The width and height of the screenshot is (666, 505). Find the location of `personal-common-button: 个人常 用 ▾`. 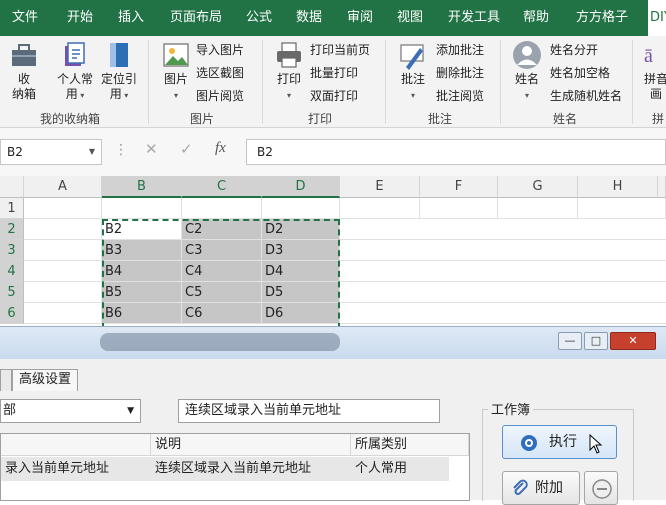

personal-common-button: 个人常 用 ▾ is located at coordinates (75, 71).